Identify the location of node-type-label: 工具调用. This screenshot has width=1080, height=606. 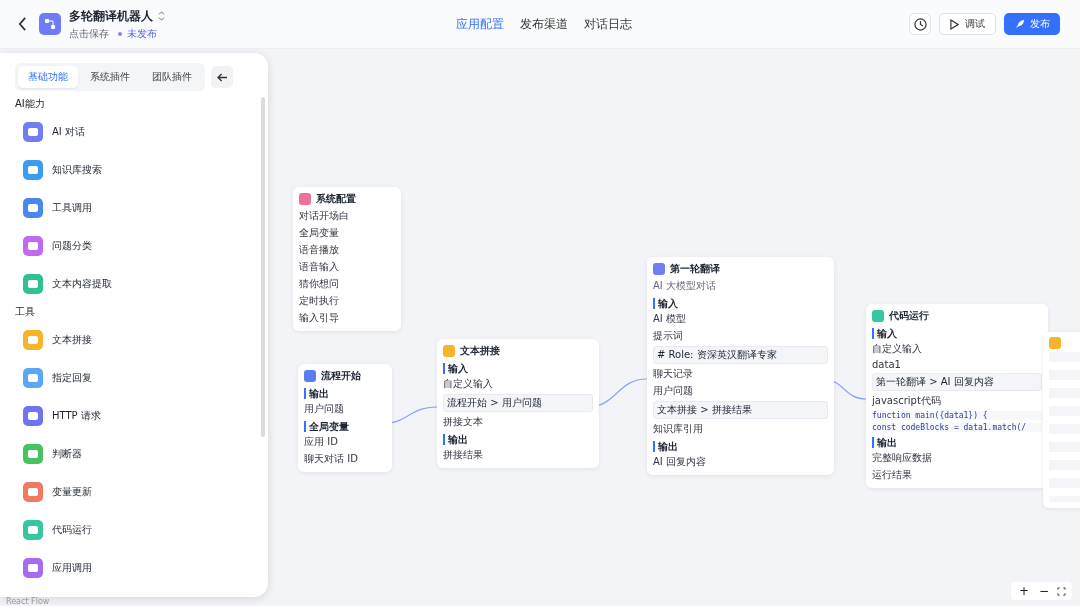
(72, 208).